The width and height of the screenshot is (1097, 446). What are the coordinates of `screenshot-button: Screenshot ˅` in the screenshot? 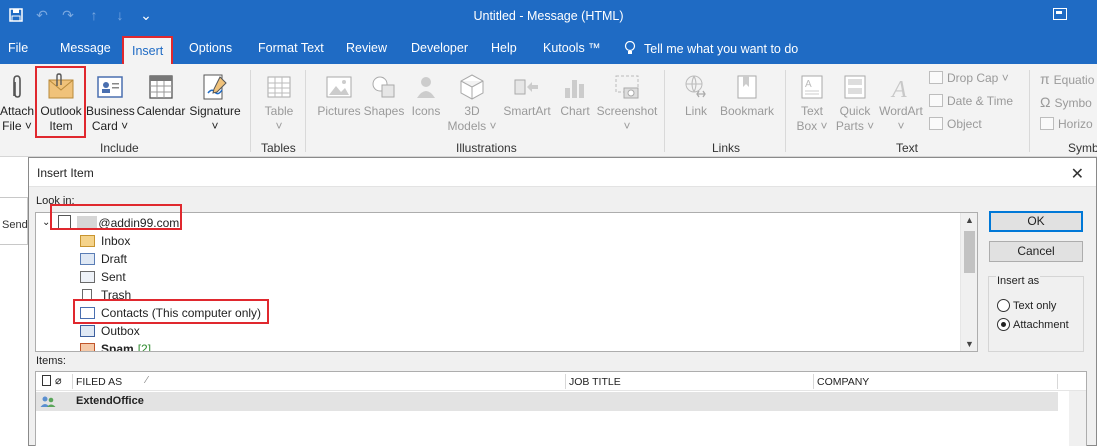 It's located at (627, 103).